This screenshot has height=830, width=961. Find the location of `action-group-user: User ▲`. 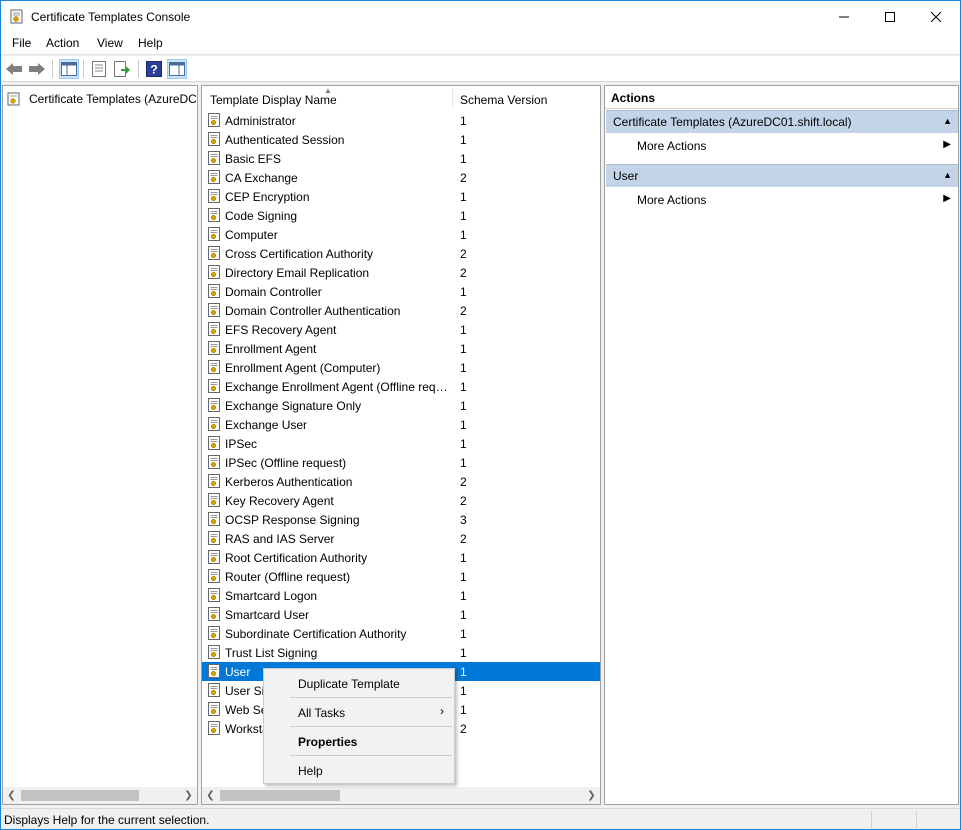

action-group-user: User ▲ is located at coordinates (782, 175).